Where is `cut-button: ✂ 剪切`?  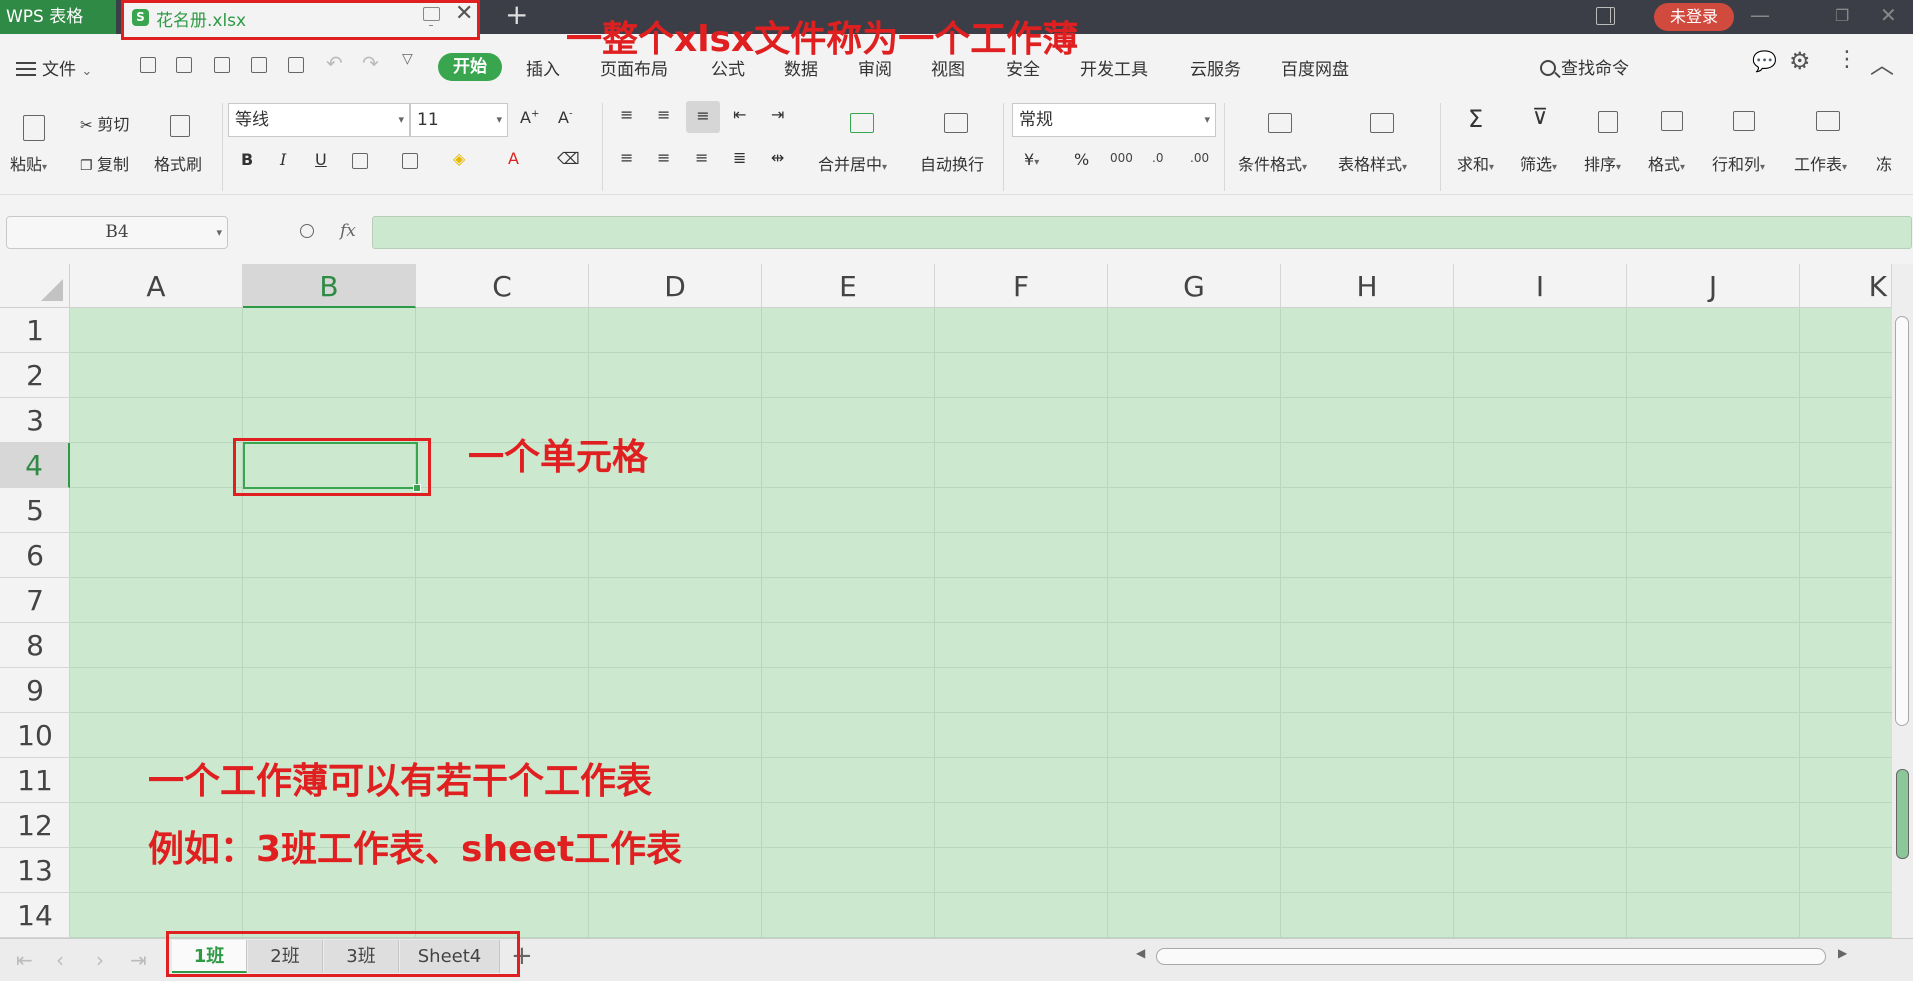 cut-button: ✂ 剪切 is located at coordinates (104, 123).